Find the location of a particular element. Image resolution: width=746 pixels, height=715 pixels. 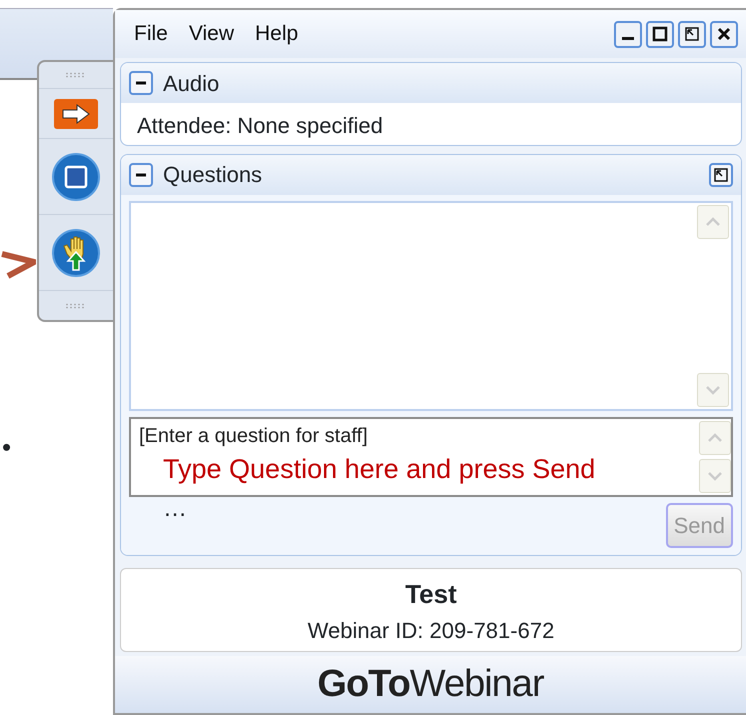

brand-logo: GoToWebinar is located at coordinates (430, 684).